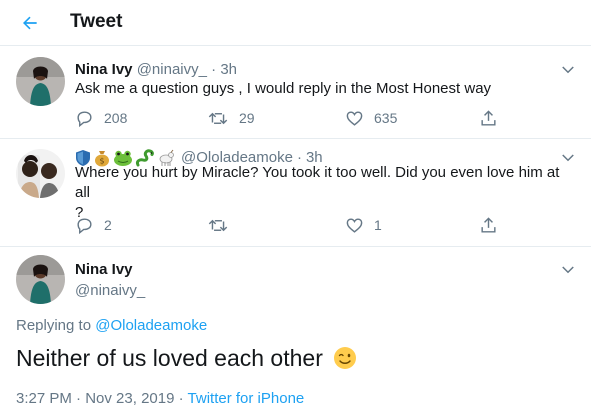 This screenshot has width=591, height=412. Describe the element at coordinates (228, 69) in the screenshot. I see `timestamp: 3h` at that location.